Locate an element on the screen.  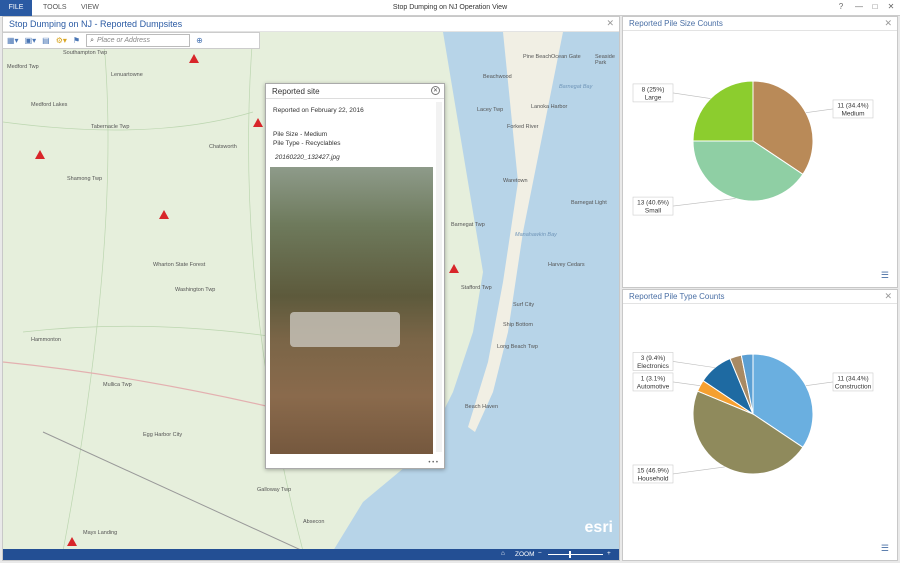
zoom-slider-handle is located at coordinates (570, 554).